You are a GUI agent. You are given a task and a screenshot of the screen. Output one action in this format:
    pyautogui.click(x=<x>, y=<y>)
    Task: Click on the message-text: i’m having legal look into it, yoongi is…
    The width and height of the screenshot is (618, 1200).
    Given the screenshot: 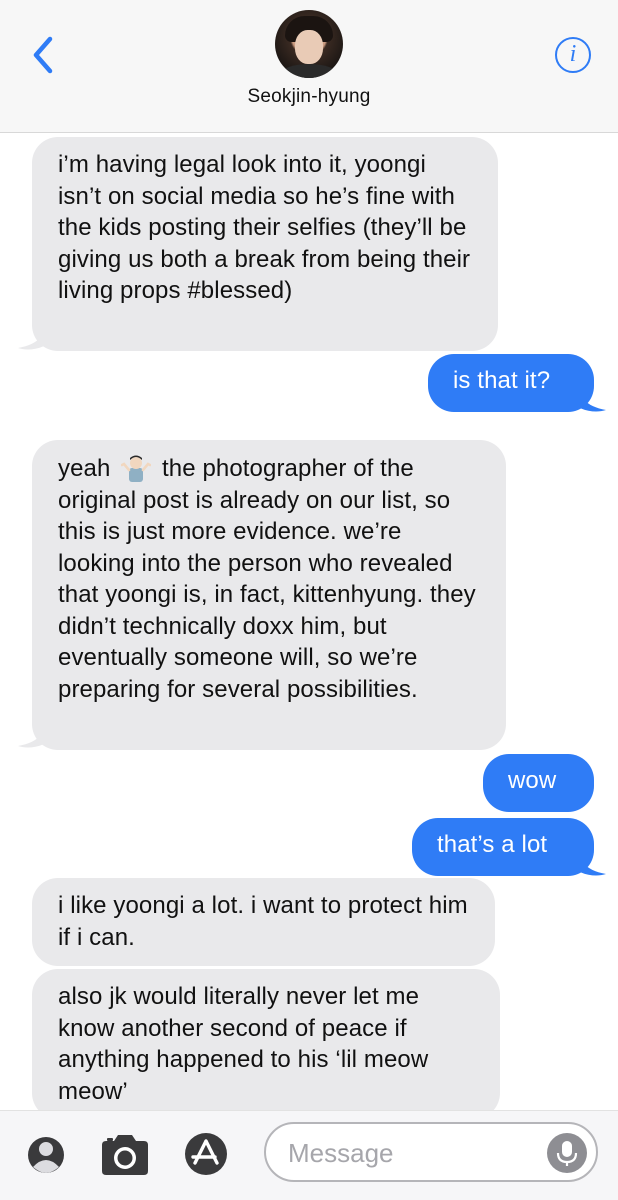 What is the action you would take?
    pyautogui.click(x=264, y=227)
    